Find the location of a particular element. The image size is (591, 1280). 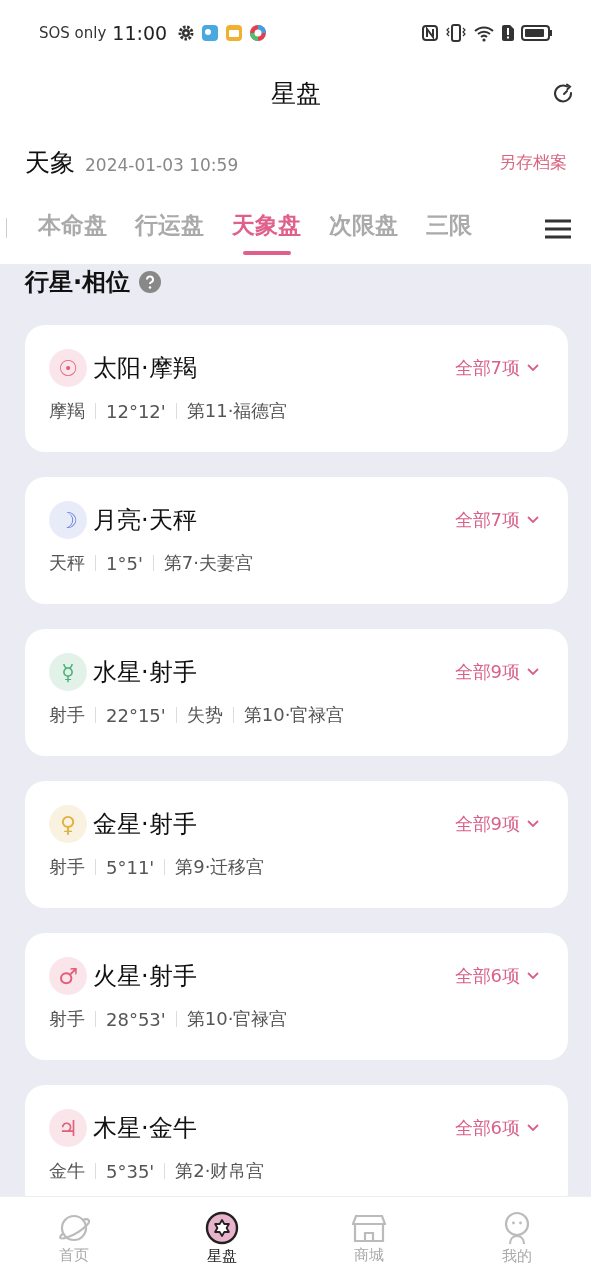

battery-icon is located at coordinates (537, 33).